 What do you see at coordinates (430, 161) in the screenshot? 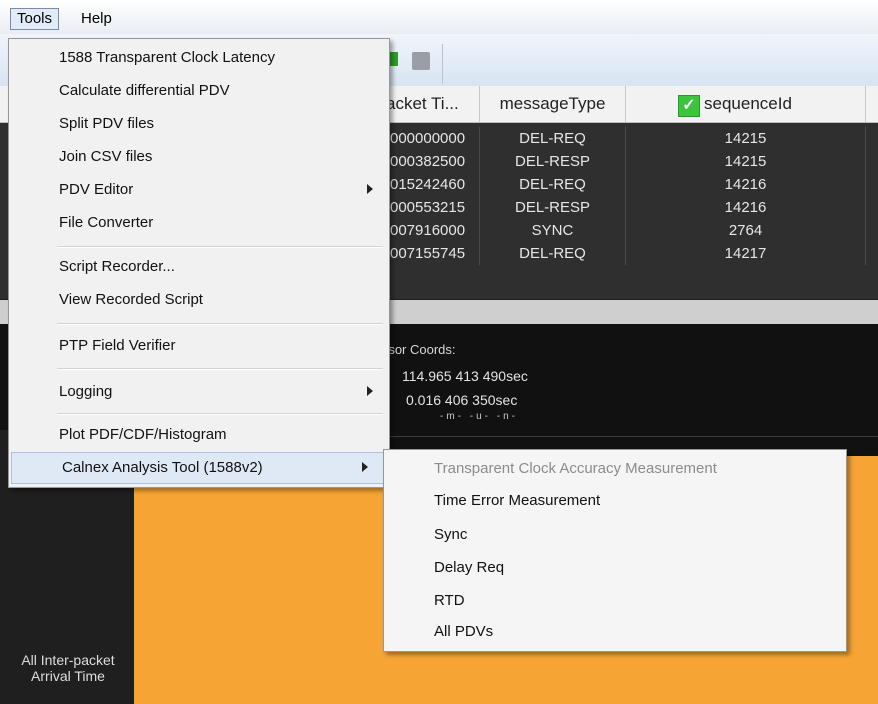
I see `cell-packet-time: 000382500` at bounding box center [430, 161].